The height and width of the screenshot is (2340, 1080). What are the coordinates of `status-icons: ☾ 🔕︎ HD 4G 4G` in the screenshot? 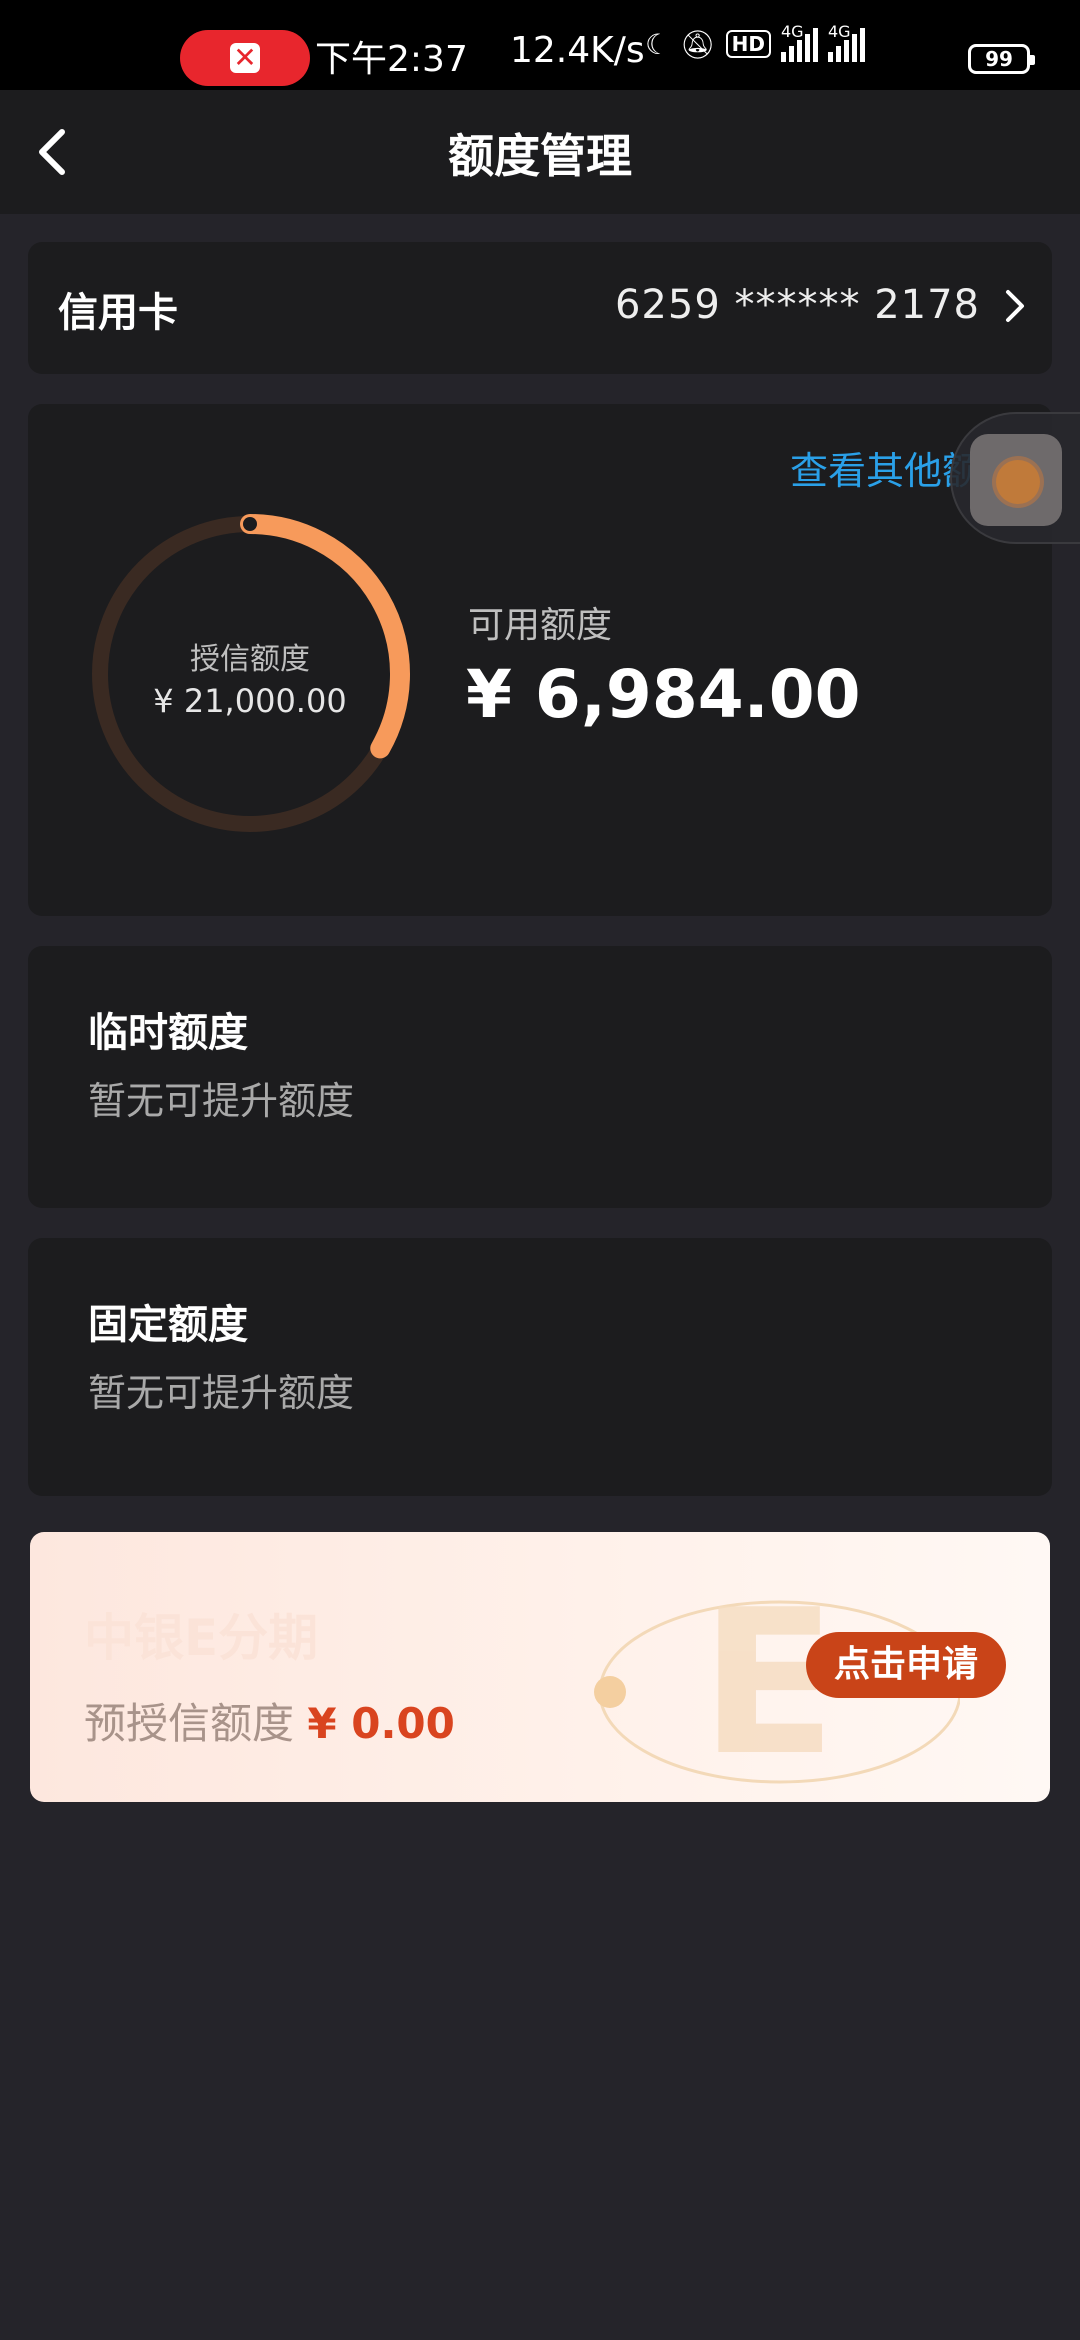 It's located at (755, 42).